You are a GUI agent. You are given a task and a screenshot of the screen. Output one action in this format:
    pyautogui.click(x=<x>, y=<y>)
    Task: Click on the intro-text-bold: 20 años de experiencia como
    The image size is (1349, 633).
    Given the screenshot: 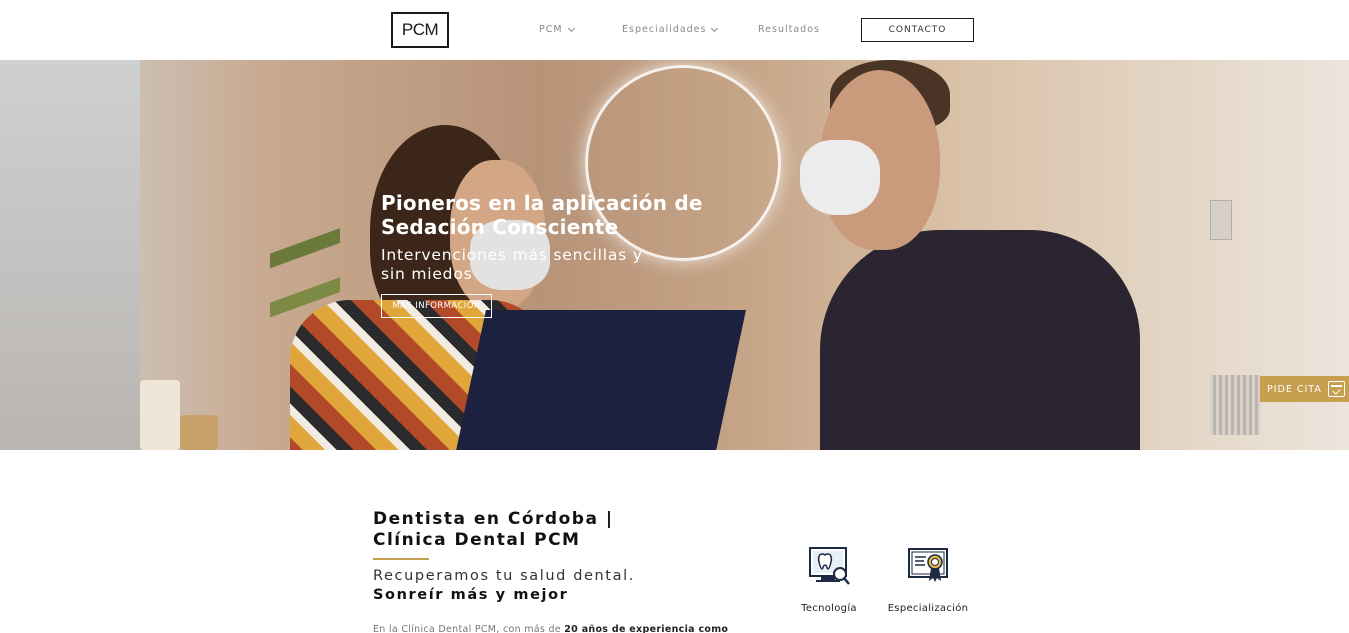 What is the action you would take?
    pyautogui.click(x=646, y=628)
    